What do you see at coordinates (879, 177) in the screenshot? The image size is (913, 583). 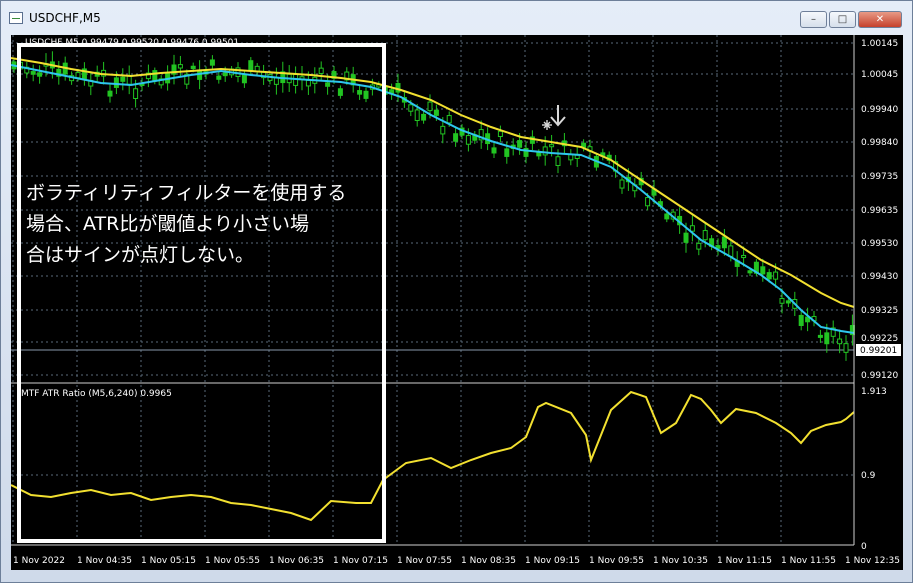 I see `price-tick: 0.99735` at bounding box center [879, 177].